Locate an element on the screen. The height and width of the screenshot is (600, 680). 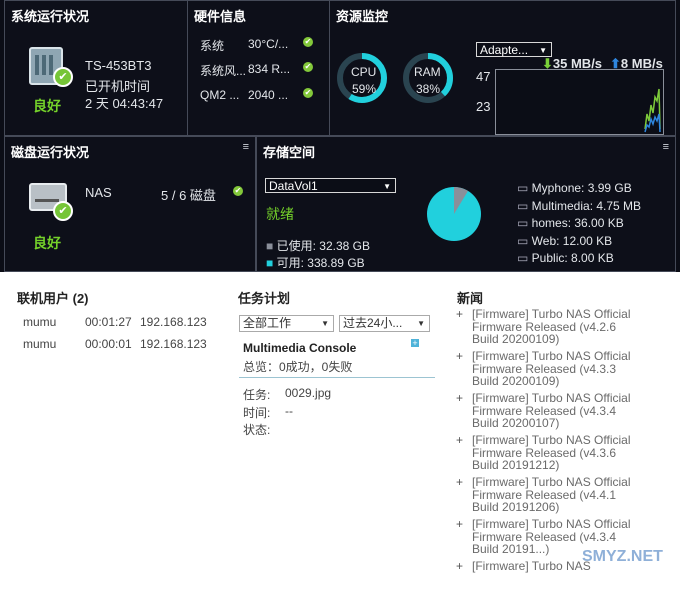
free-row: ■ 可用: 338.89 GB is located at coordinates (315, 263).